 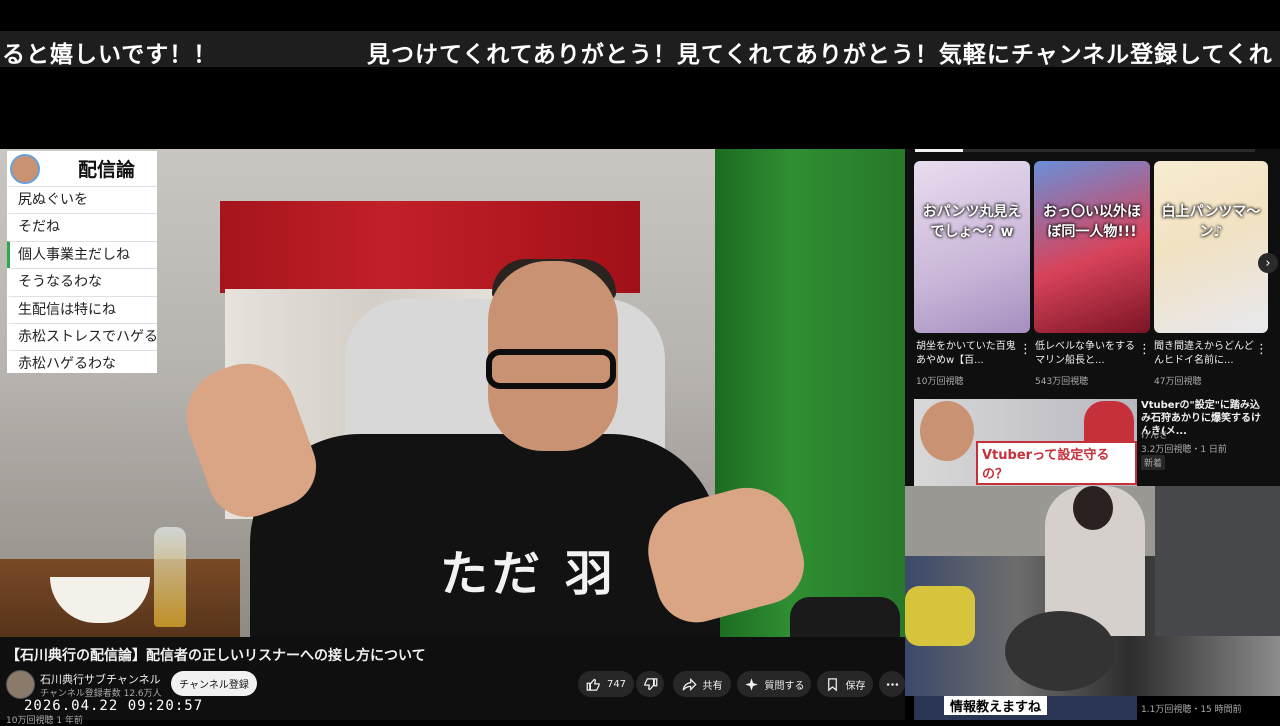 What do you see at coordinates (832, 684) in the screenshot?
I see `bookmark-icon` at bounding box center [832, 684].